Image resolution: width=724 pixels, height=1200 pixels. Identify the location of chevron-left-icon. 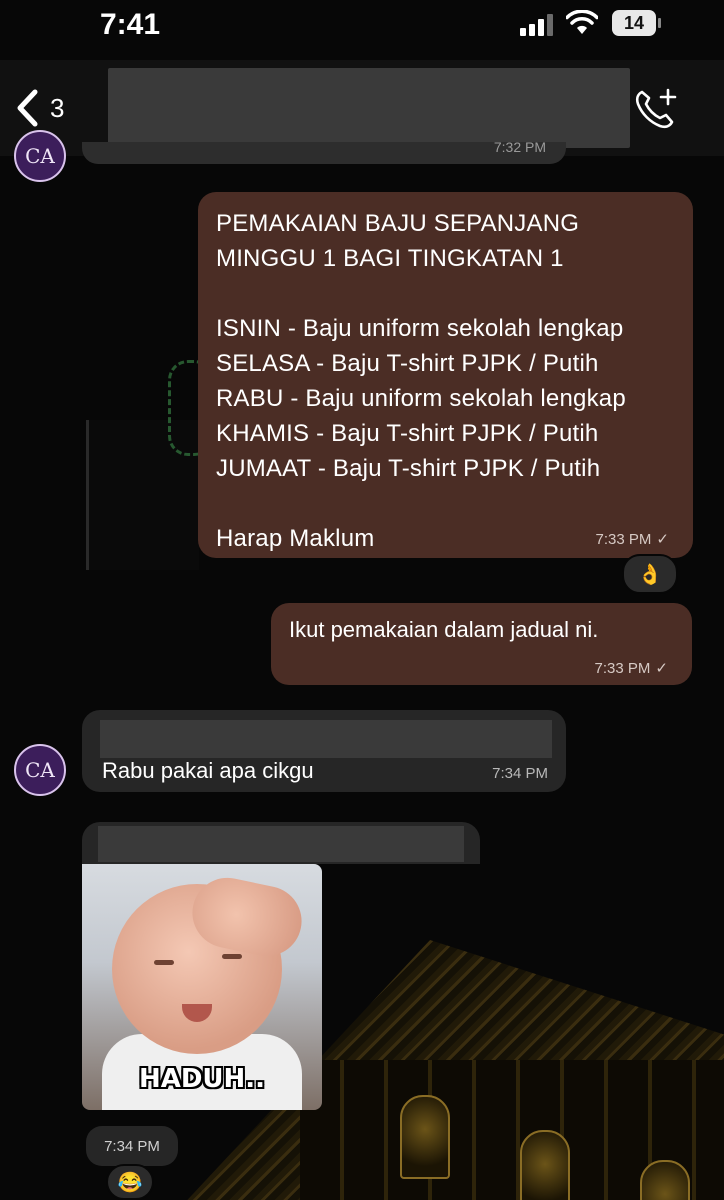
(27, 108).